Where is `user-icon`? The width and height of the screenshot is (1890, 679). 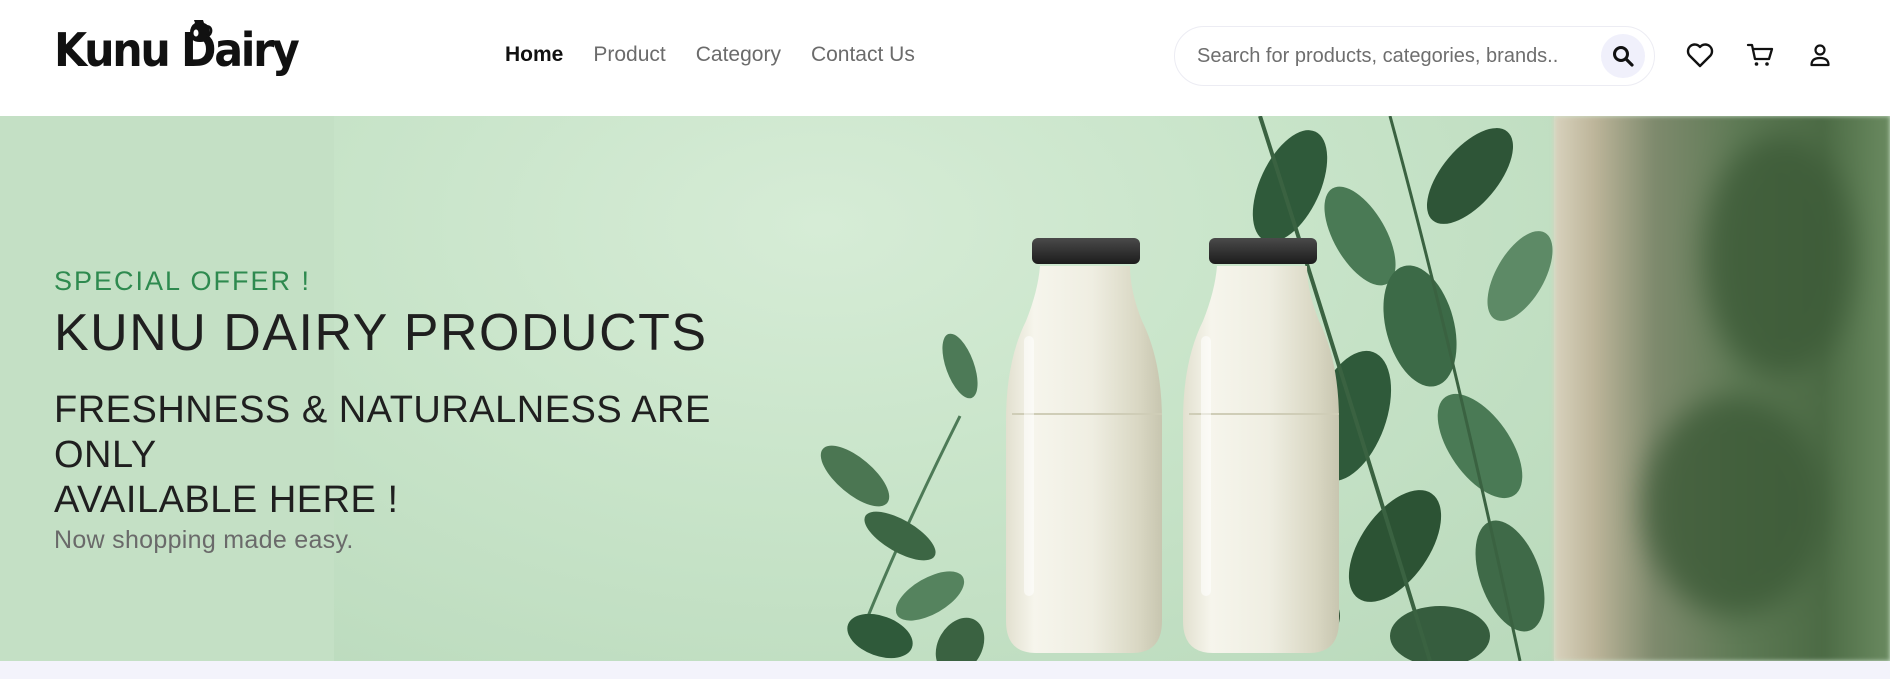
user-icon is located at coordinates (1820, 55).